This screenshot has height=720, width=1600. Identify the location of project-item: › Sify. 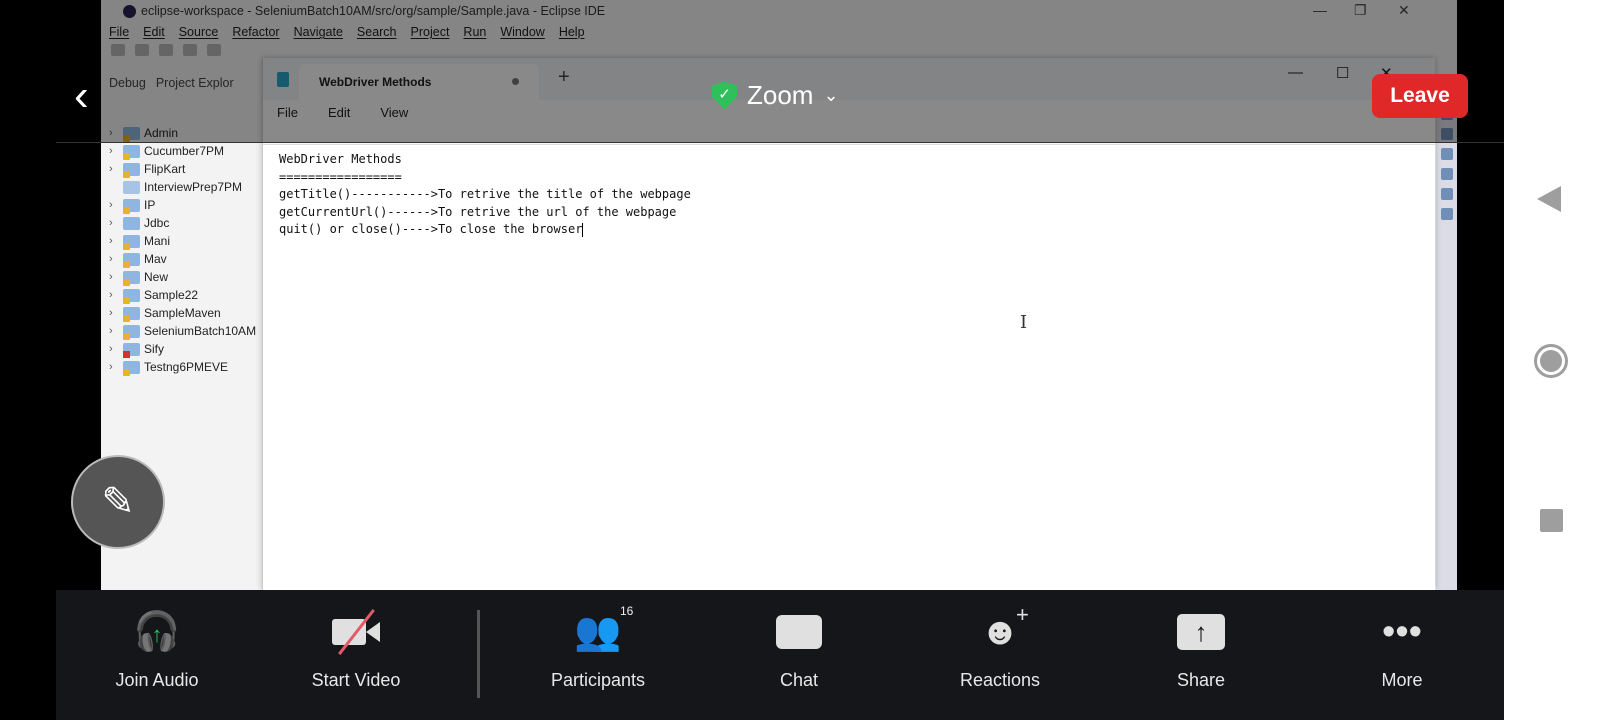
(182, 349).